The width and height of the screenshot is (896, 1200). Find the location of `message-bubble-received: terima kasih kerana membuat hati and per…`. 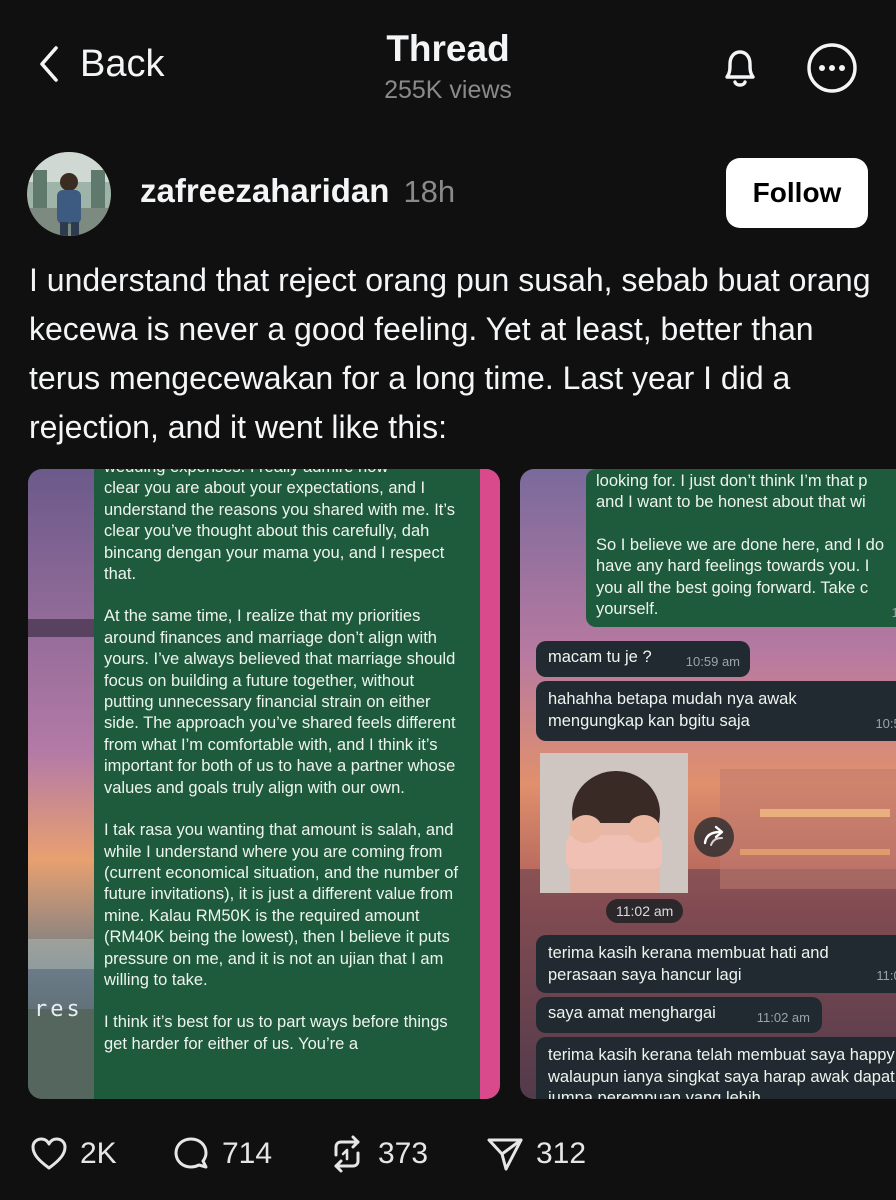

message-bubble-received: terima kasih kerana membuat hati and per… is located at coordinates (716, 964).